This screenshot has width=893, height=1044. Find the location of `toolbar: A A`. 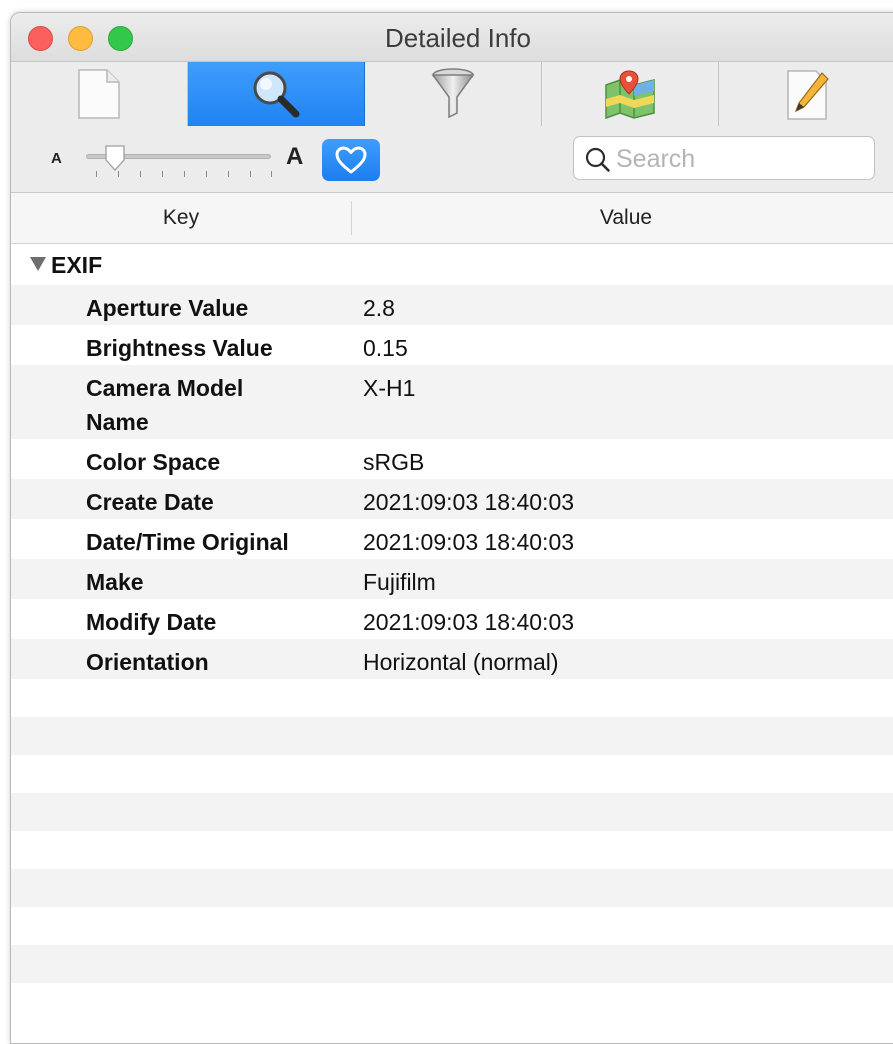

toolbar: A A is located at coordinates (452, 159).